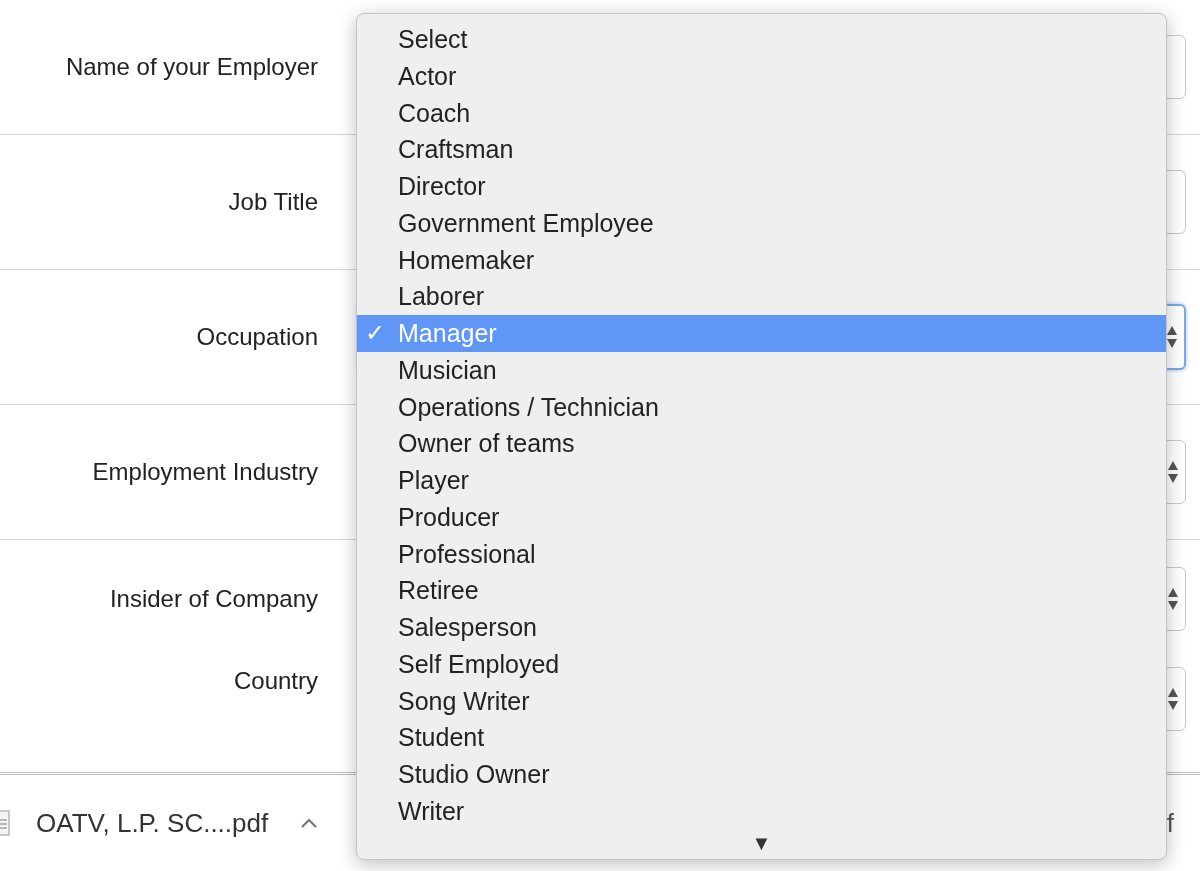 The image size is (1200, 871). What do you see at coordinates (761, 590) in the screenshot?
I see `menu-option: Retiree` at bounding box center [761, 590].